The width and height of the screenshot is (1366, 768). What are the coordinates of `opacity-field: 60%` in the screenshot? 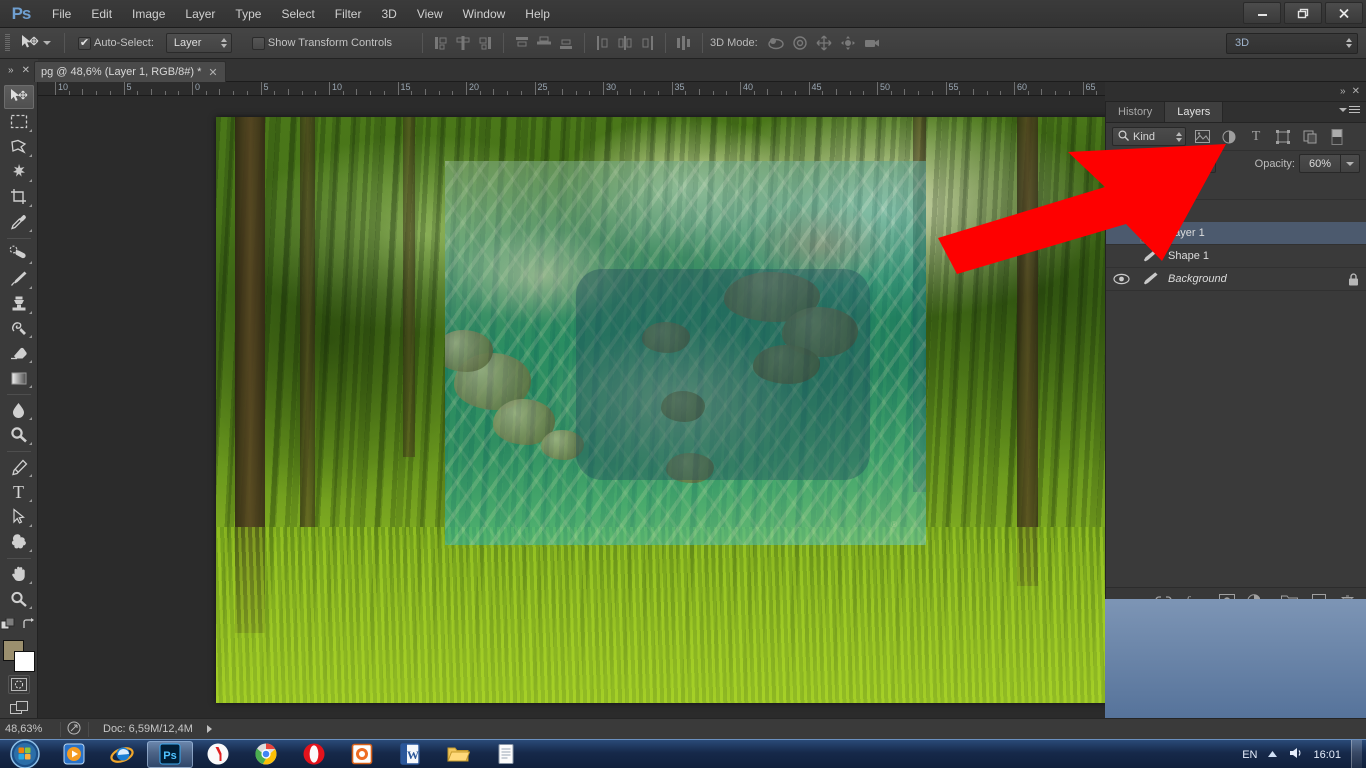 It's located at (1329, 163).